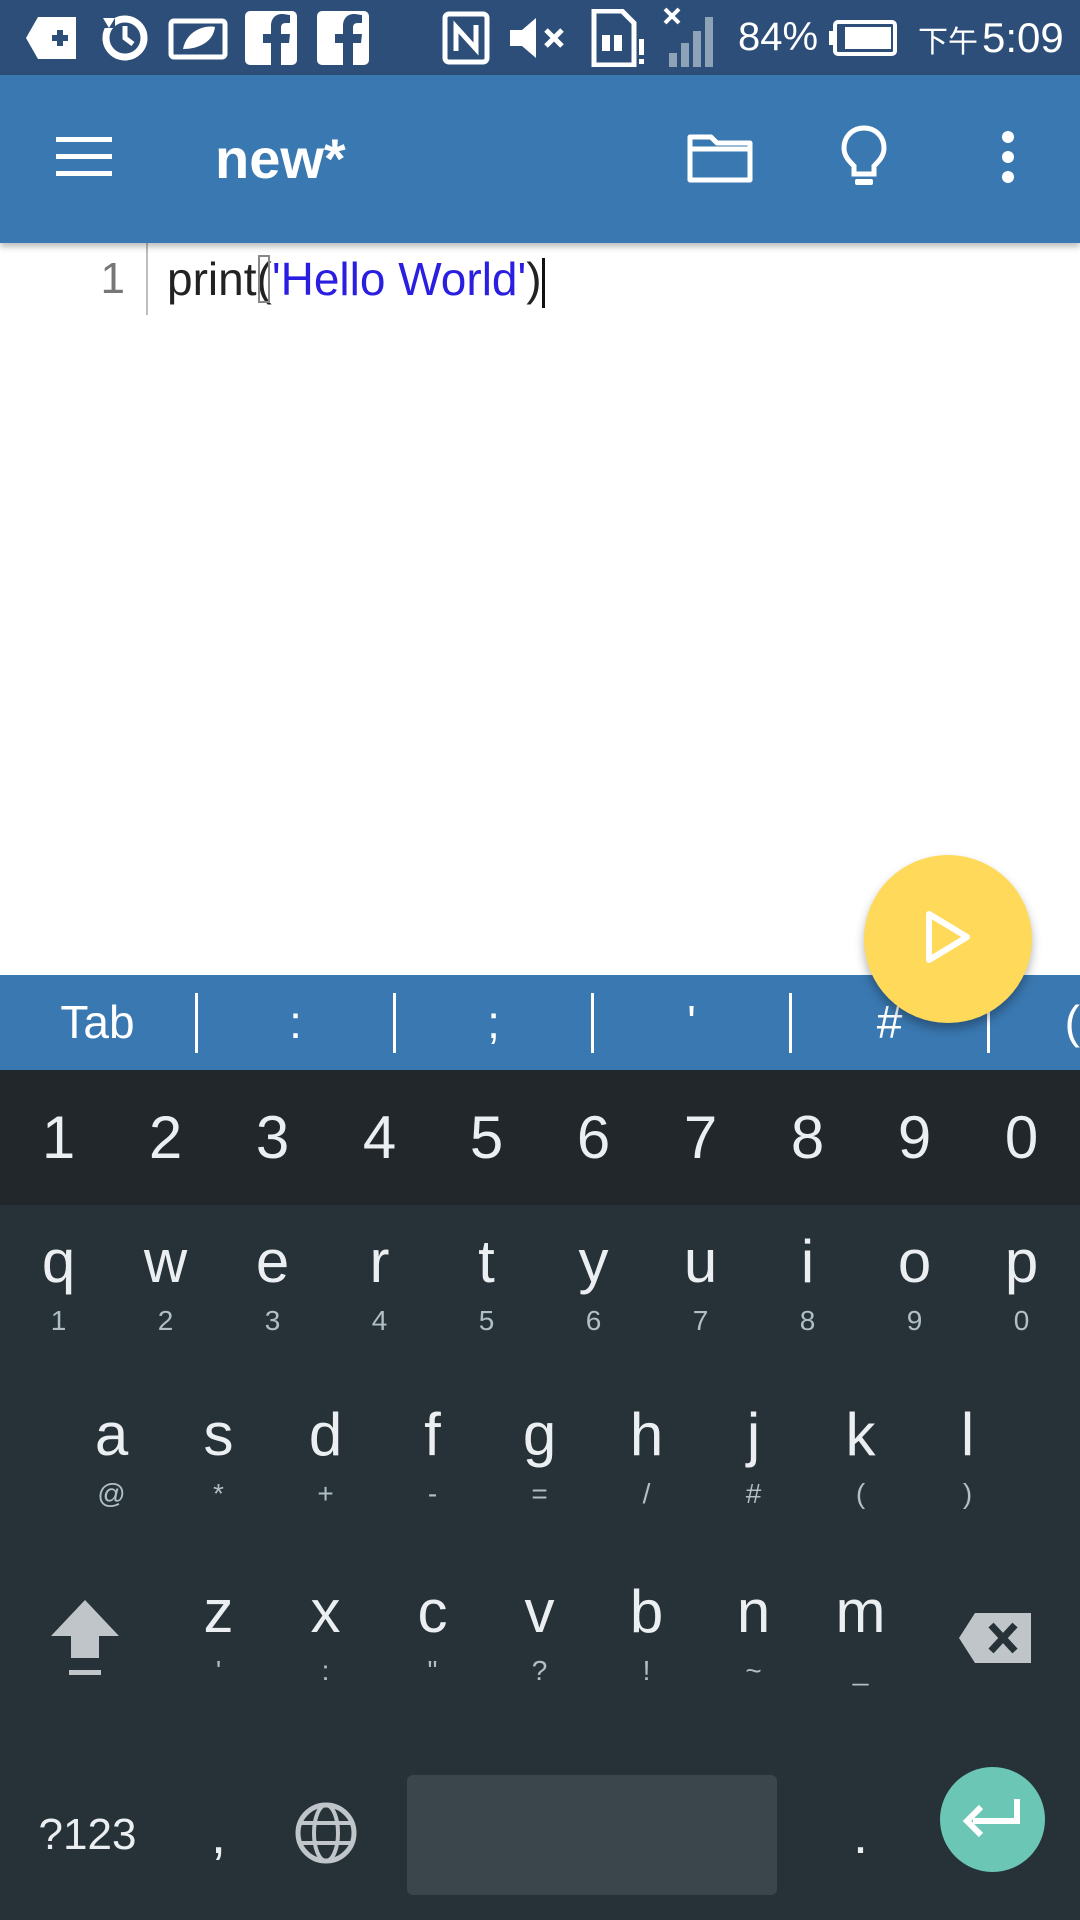  Describe the element at coordinates (992, 1819) in the screenshot. I see `enter-key` at that location.